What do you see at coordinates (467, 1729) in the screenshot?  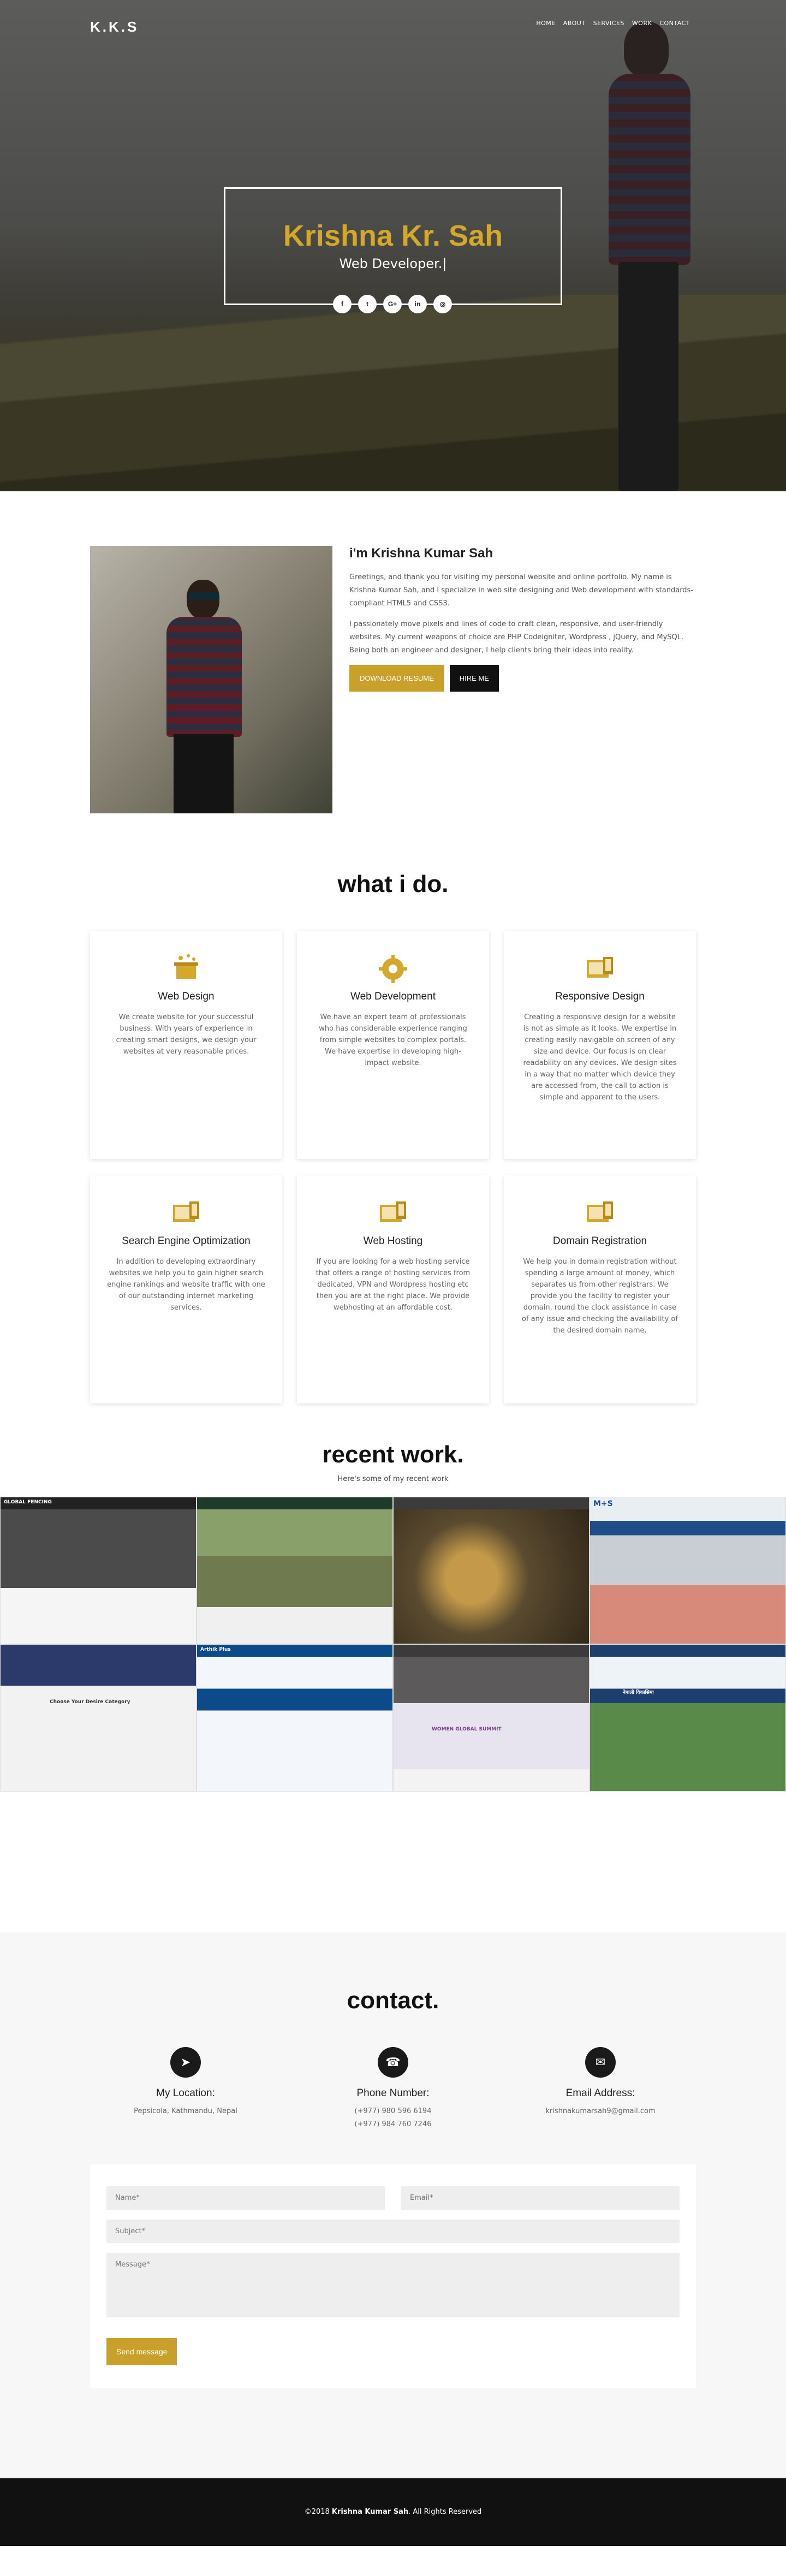 I see `work-tile-label: WOMEN GLOBAL SUMMIT` at bounding box center [467, 1729].